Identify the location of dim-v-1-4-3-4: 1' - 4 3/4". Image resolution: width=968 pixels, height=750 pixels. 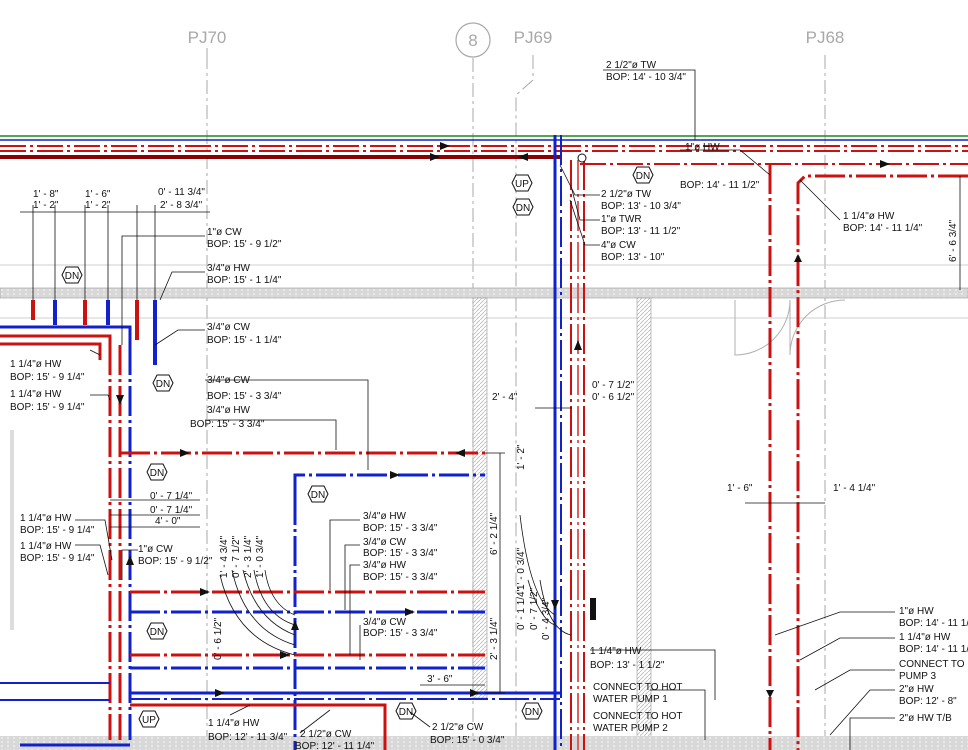
(224, 556).